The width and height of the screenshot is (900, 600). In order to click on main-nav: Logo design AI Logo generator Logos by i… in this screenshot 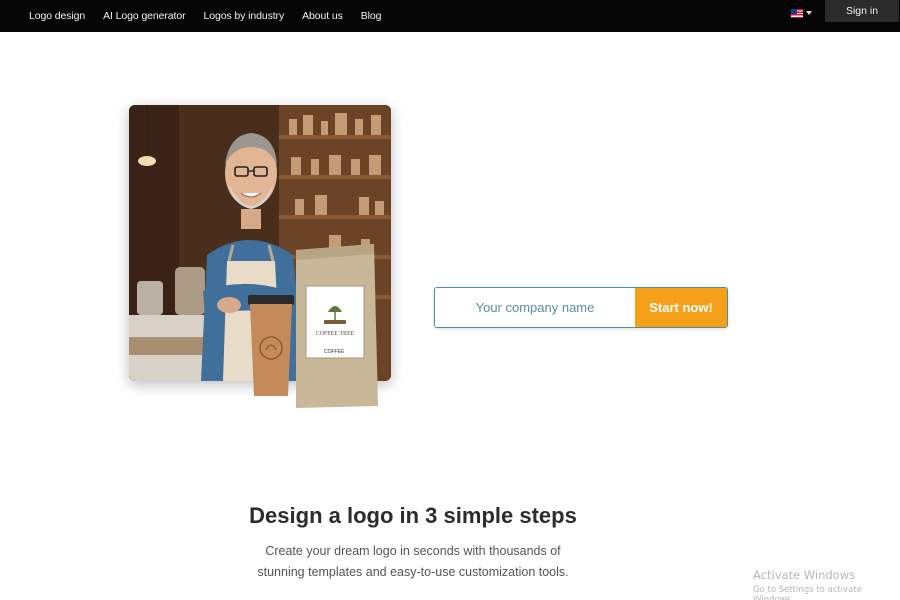, I will do `click(214, 16)`.